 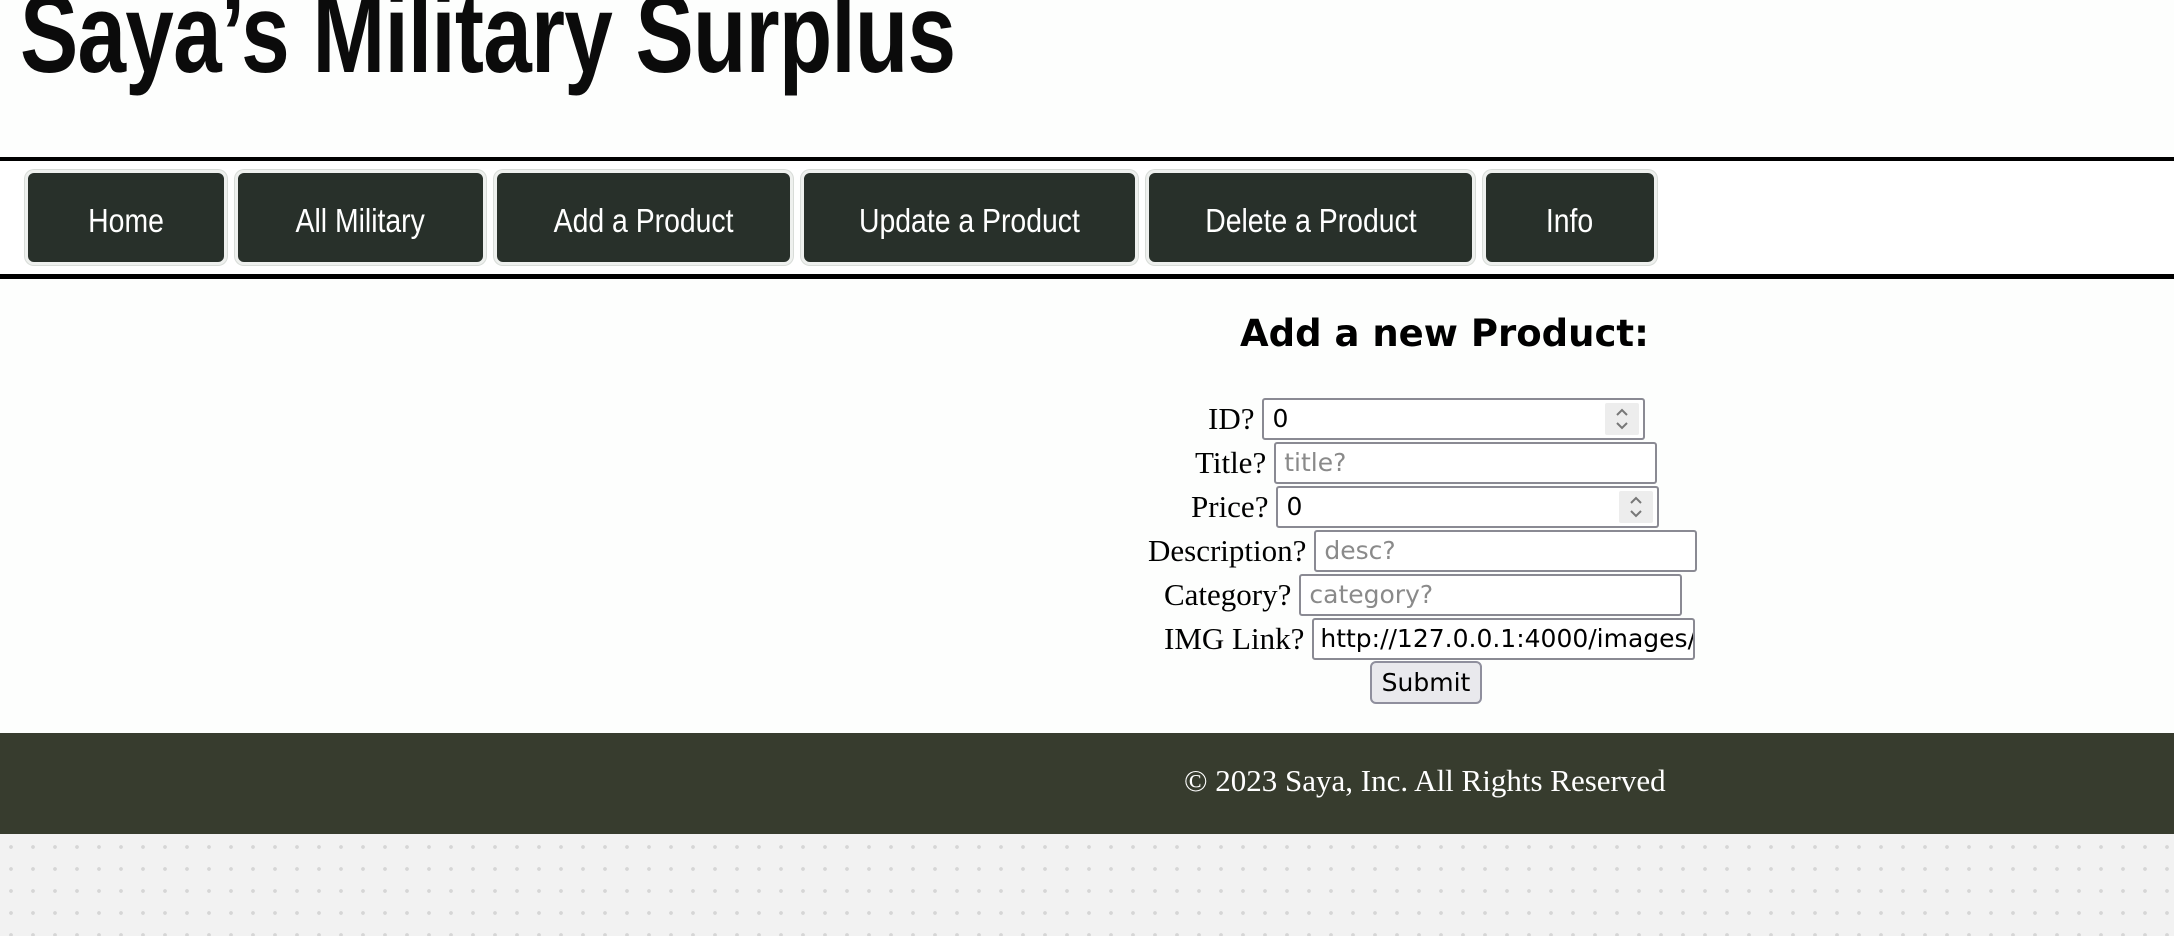 I want to click on nav-delete-product-label: Delete a Product, so click(x=1310, y=220).